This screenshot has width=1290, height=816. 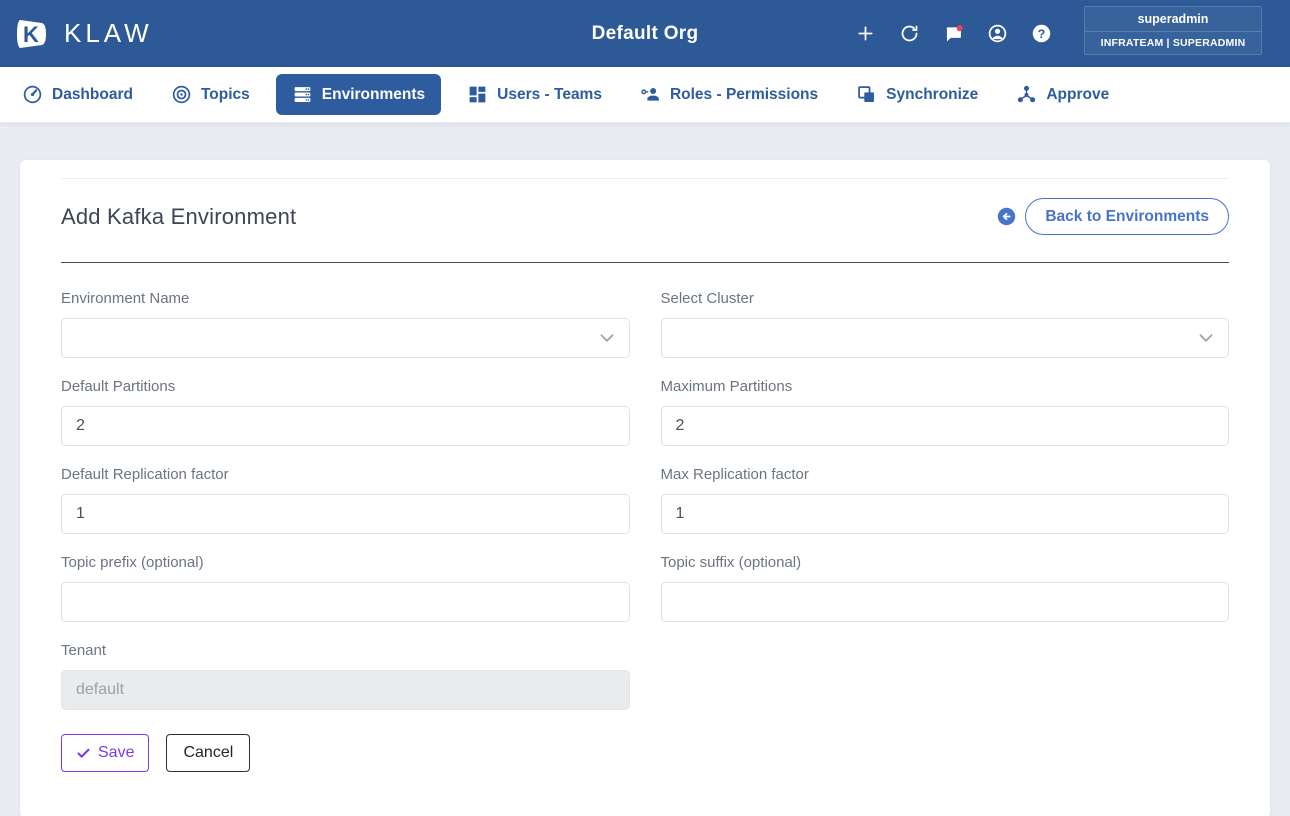 What do you see at coordinates (909, 33) in the screenshot?
I see `refresh-icon` at bounding box center [909, 33].